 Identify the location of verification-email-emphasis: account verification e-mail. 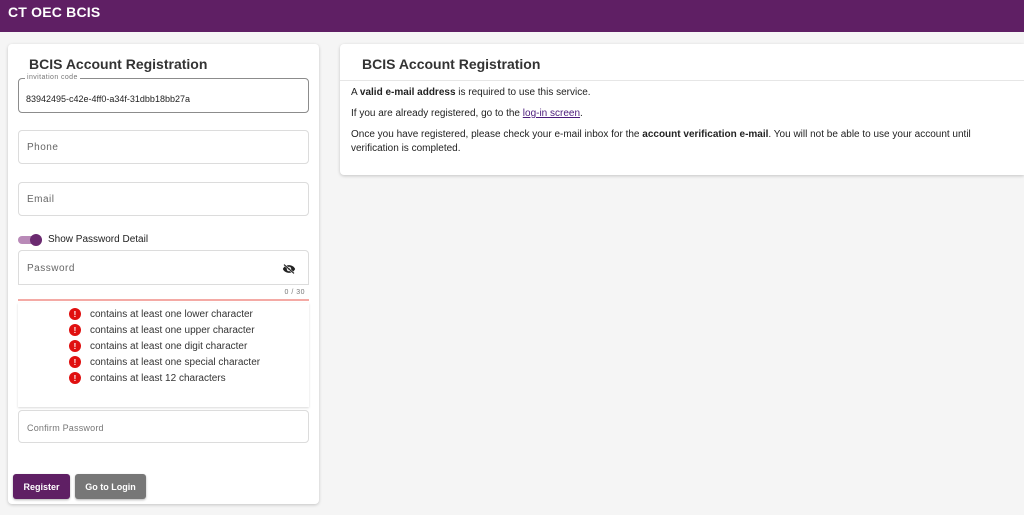
(705, 134).